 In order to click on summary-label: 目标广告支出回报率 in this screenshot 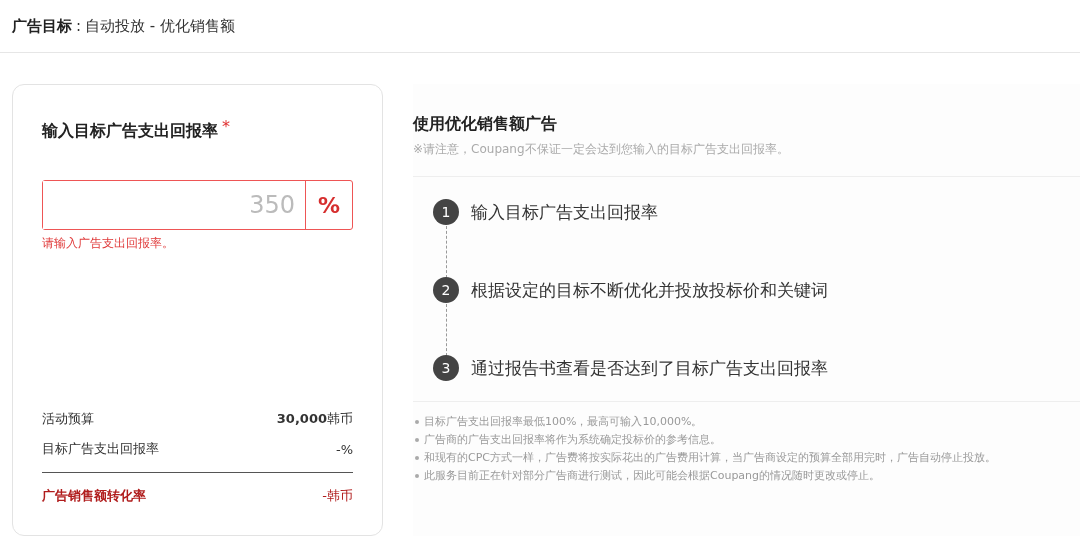, I will do `click(100, 449)`.